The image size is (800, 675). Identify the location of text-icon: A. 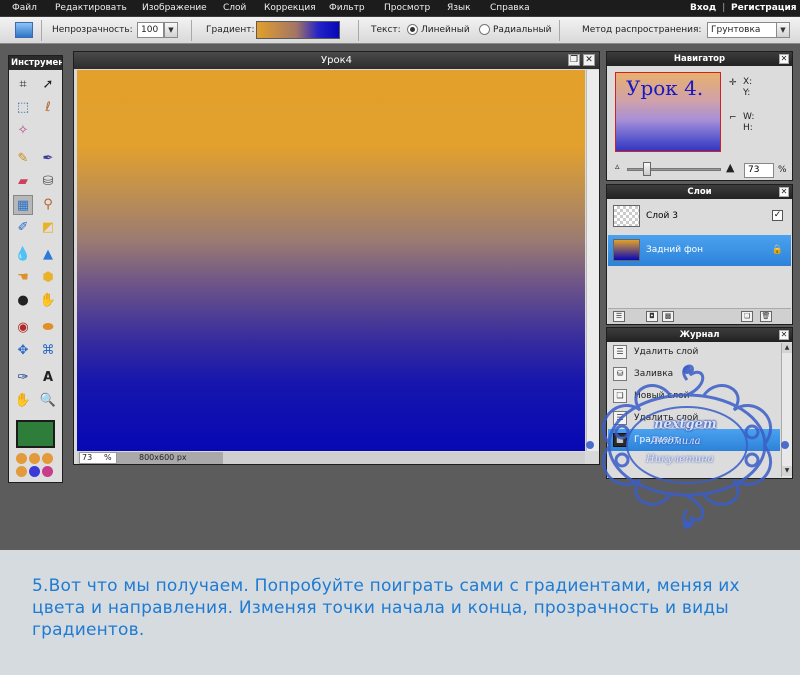
(48, 378).